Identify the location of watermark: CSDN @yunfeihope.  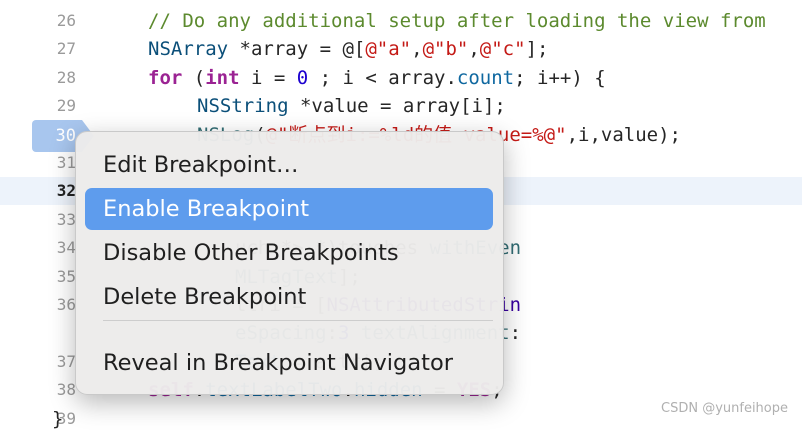
(724, 408).